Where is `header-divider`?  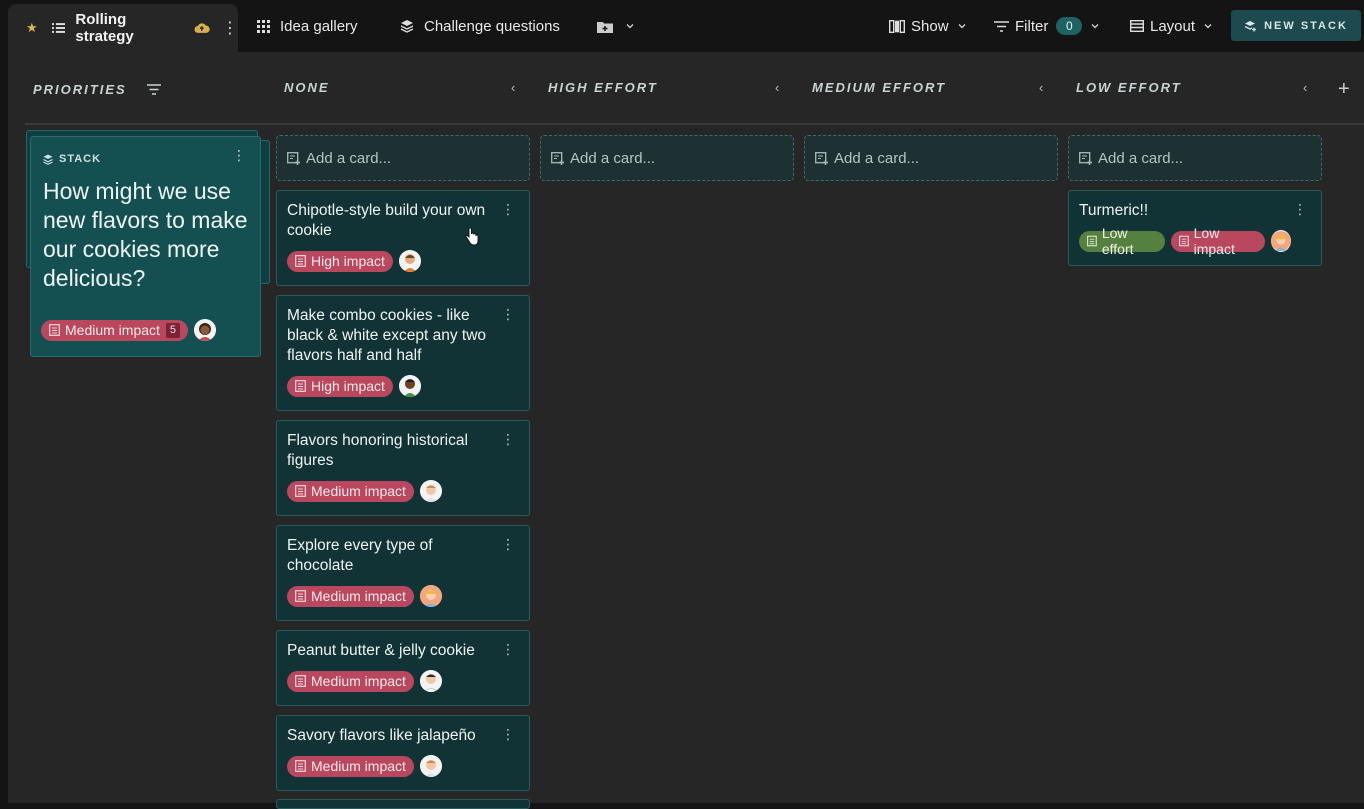
header-divider is located at coordinates (694, 124).